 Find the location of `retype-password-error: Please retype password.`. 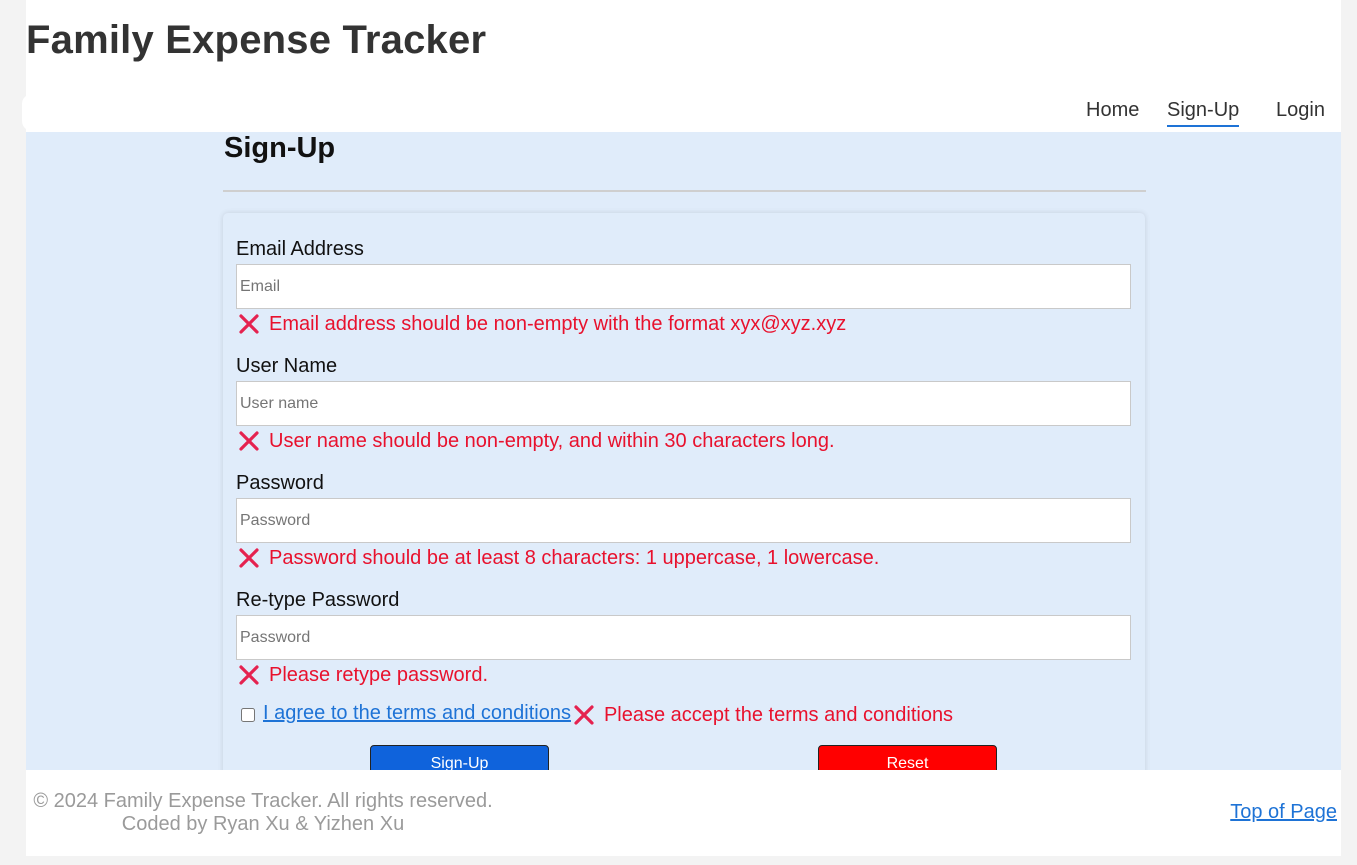

retype-password-error: Please retype password. is located at coordinates (363, 675).